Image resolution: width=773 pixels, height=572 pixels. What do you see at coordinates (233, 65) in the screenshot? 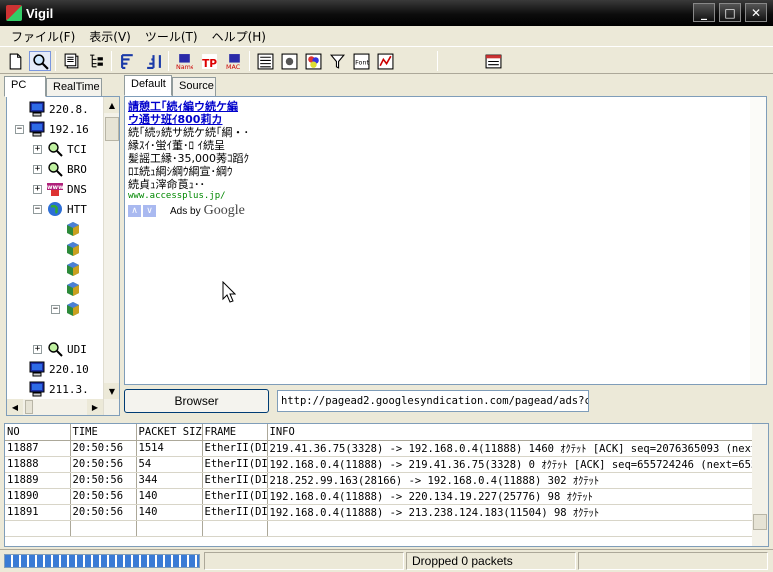
I see `svg-text: MAC` at bounding box center [233, 65].